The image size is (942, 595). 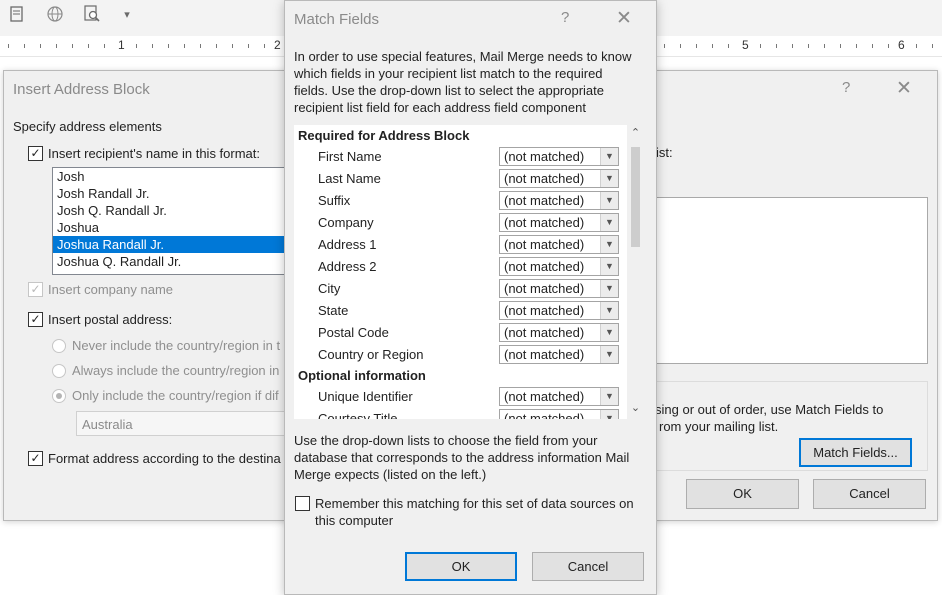 I want to click on list-item: Joshua Q. Randall Jr., so click(x=173, y=261).